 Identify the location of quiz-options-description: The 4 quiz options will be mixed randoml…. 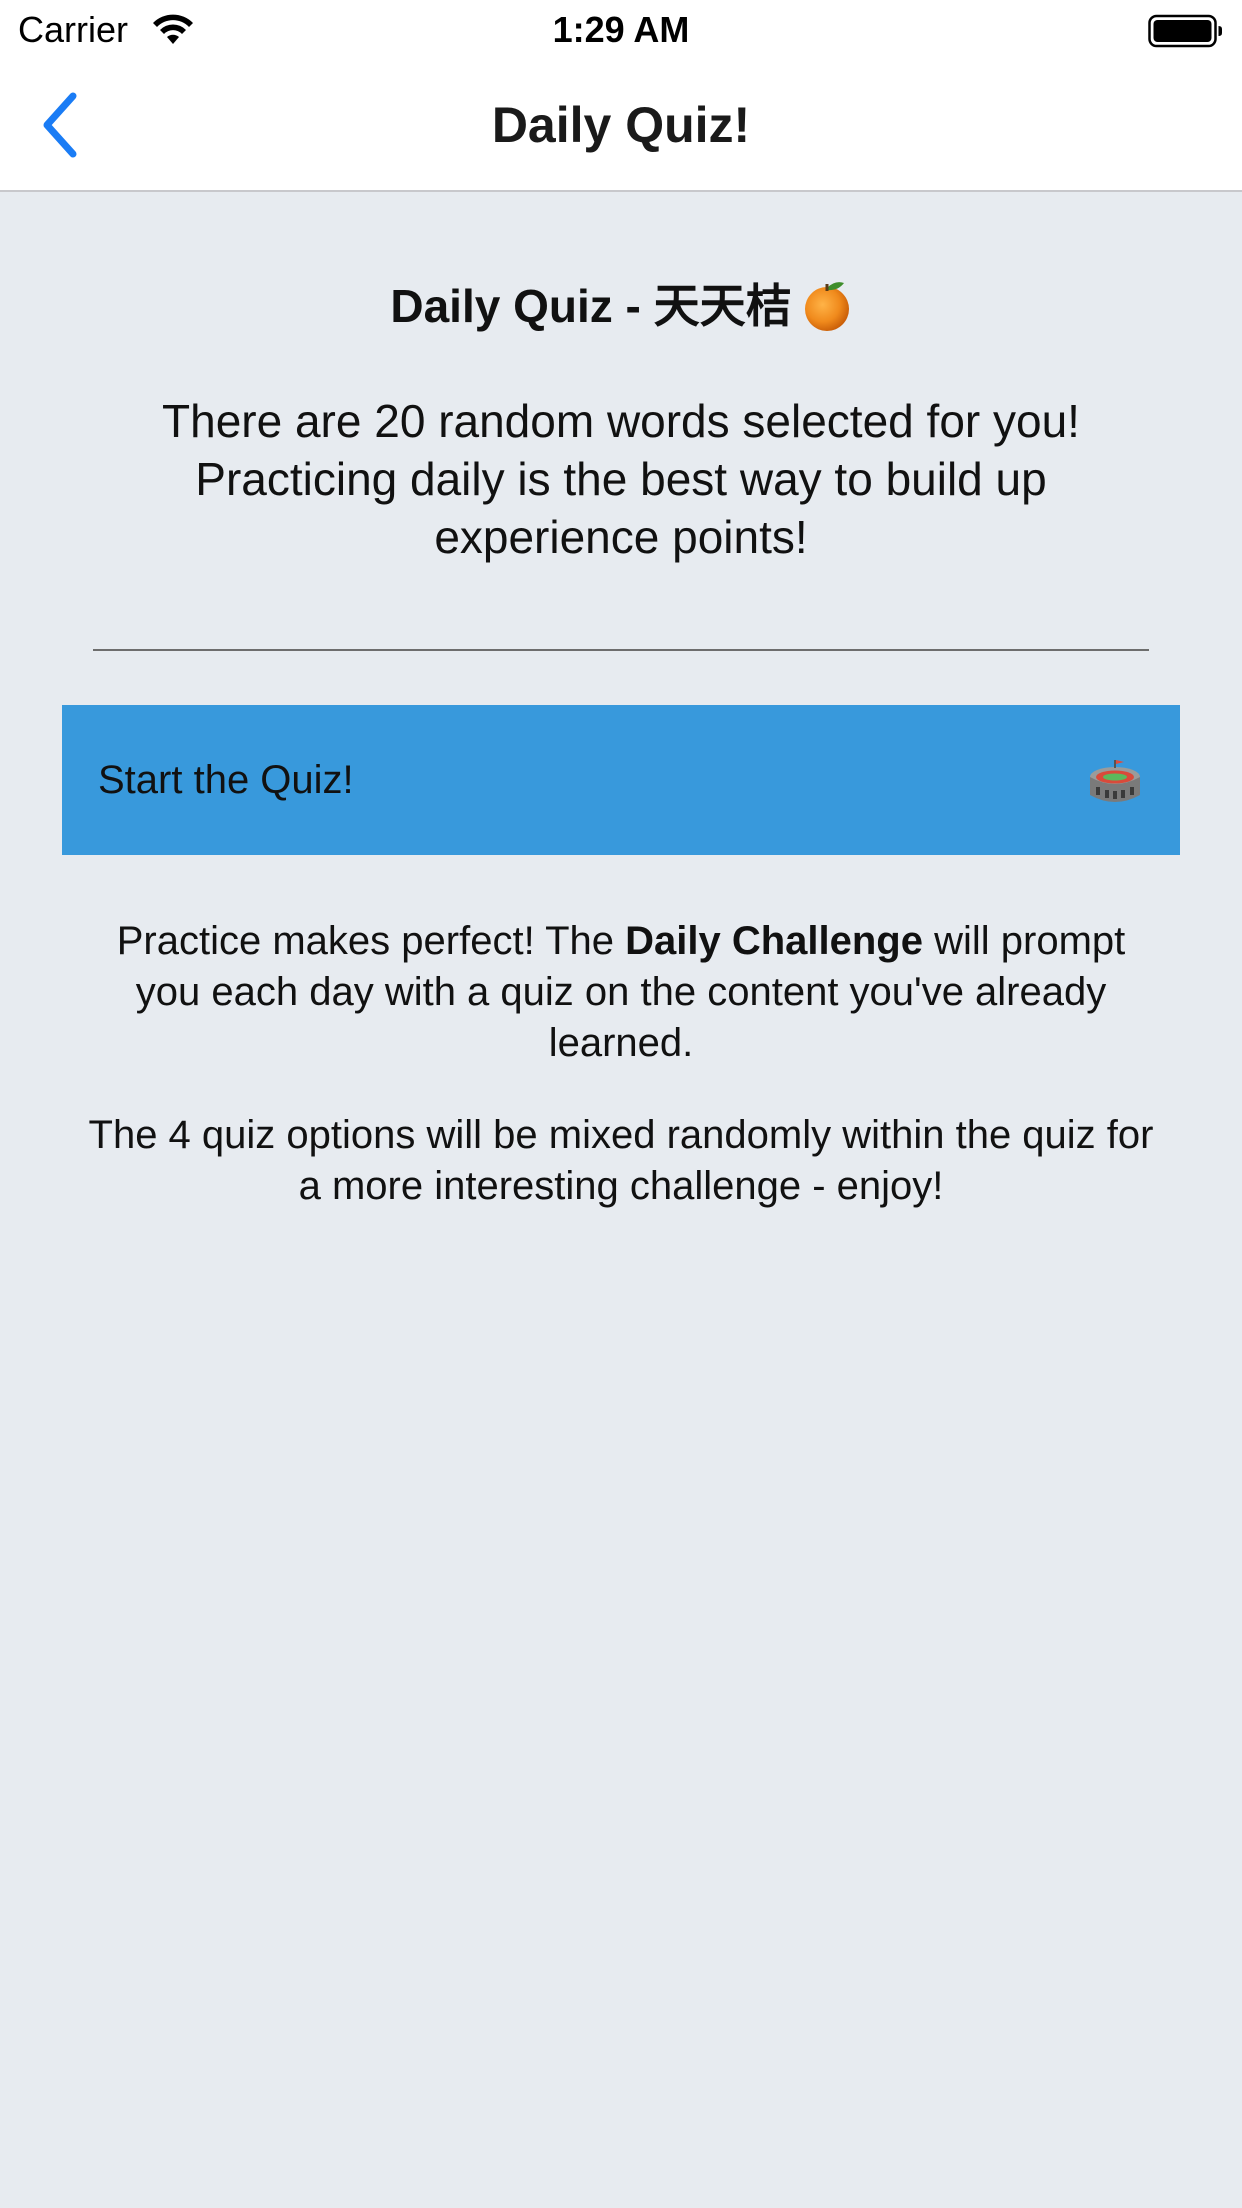
(621, 1160).